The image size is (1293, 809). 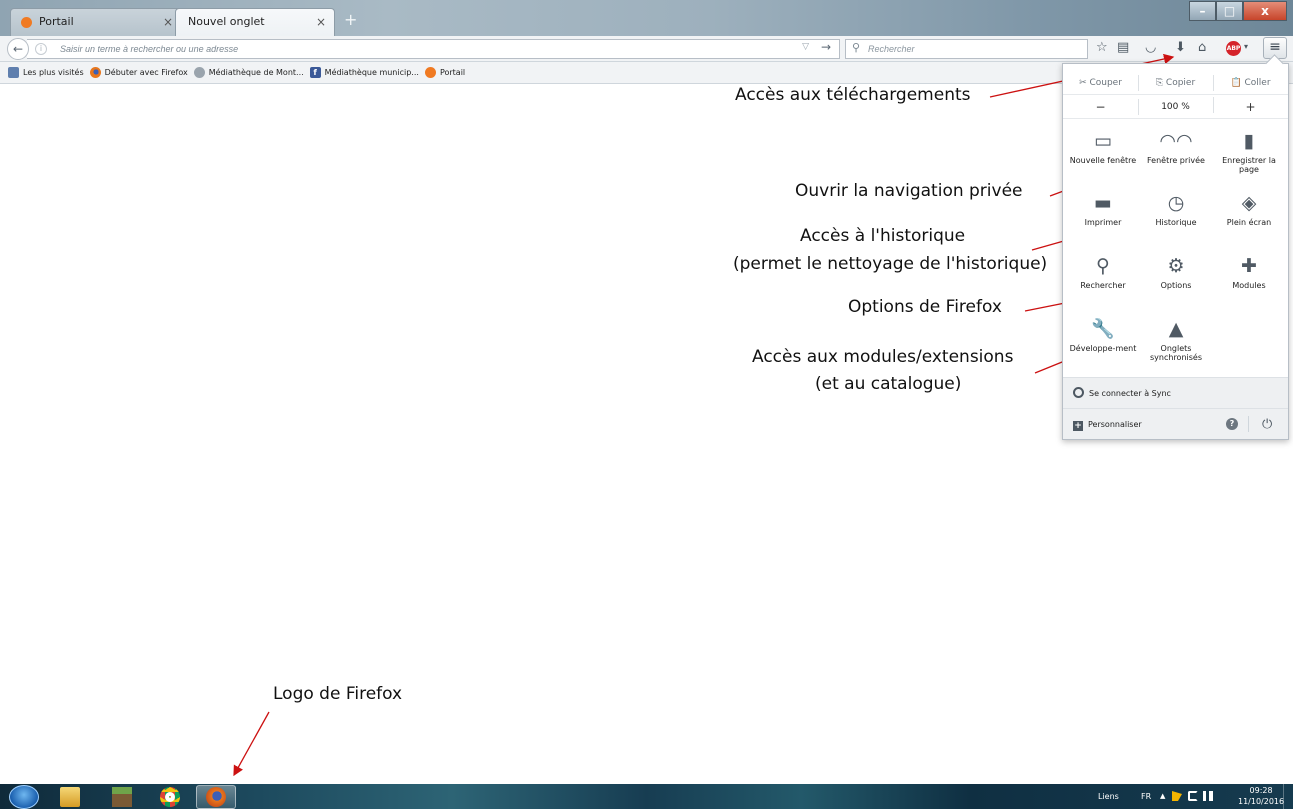 What do you see at coordinates (1249, 141) in the screenshot?
I see `save-page-icon: ▮` at bounding box center [1249, 141].